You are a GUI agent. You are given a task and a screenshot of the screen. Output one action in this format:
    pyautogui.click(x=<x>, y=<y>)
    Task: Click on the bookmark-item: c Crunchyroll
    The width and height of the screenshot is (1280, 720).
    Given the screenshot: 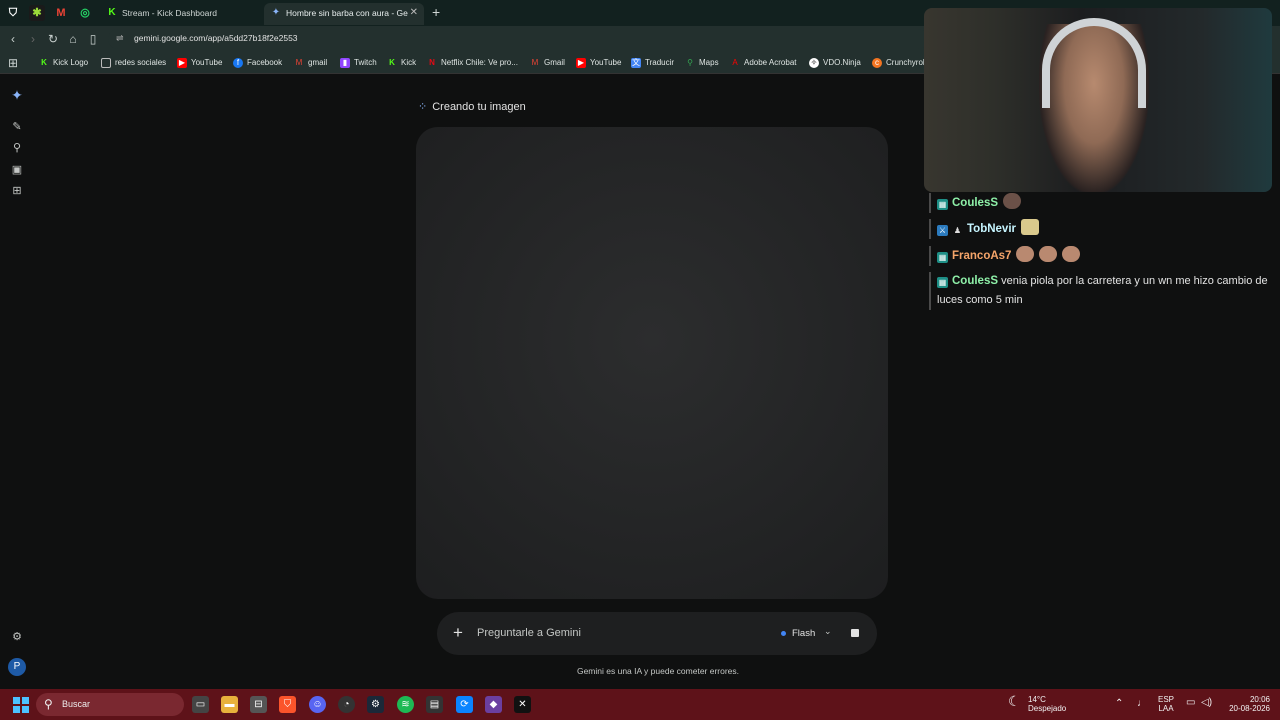 What is the action you would take?
    pyautogui.click(x=899, y=63)
    